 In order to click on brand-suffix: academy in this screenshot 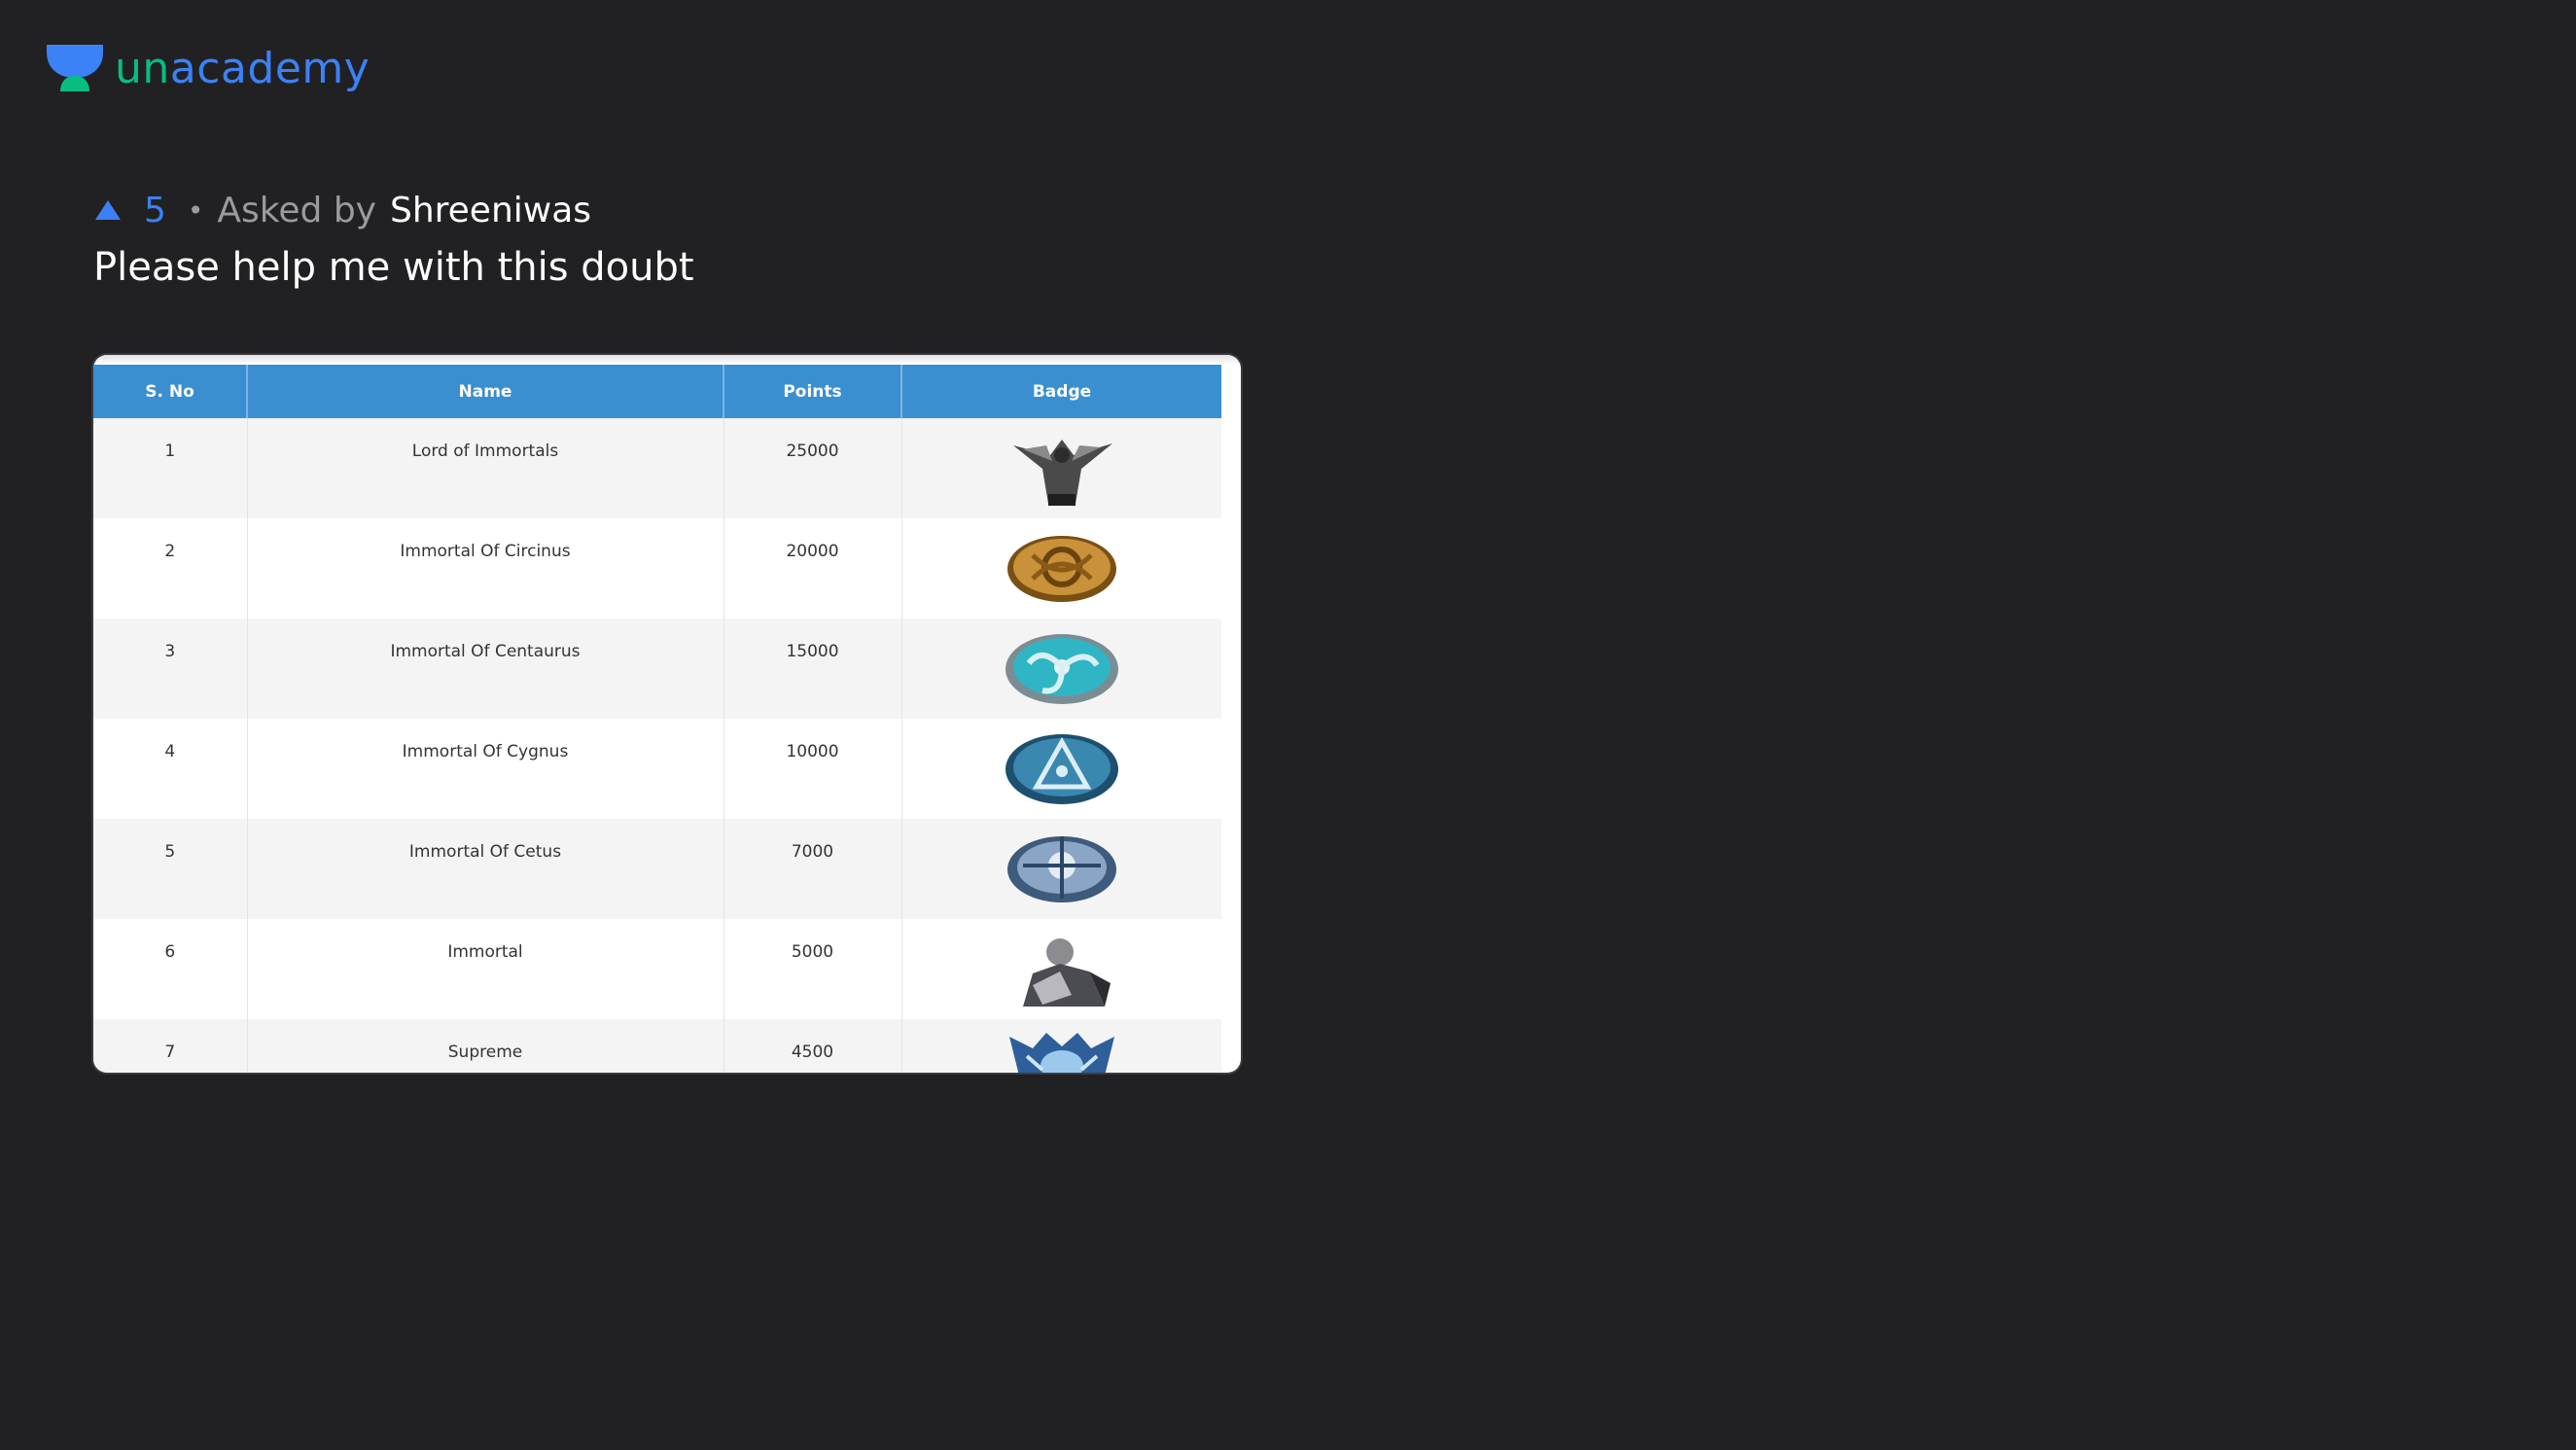, I will do `click(270, 68)`.